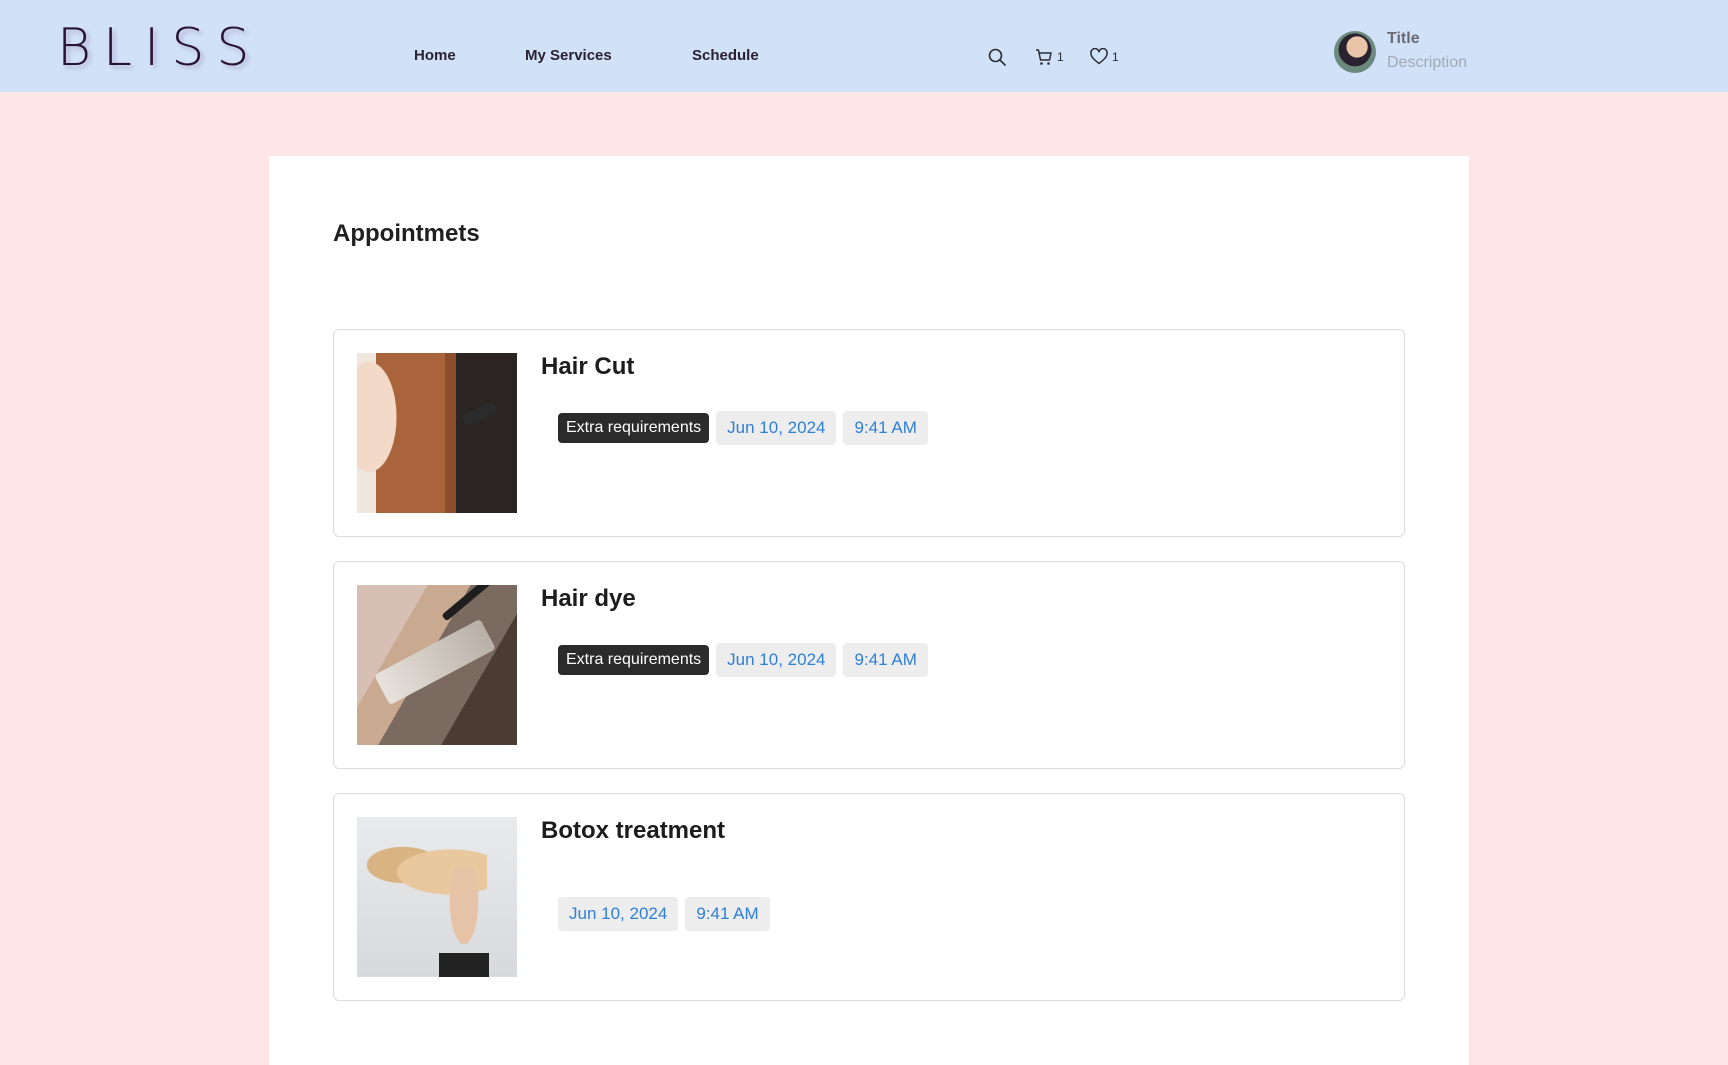  Describe the element at coordinates (1060, 57) in the screenshot. I see `cart-count: 1` at that location.